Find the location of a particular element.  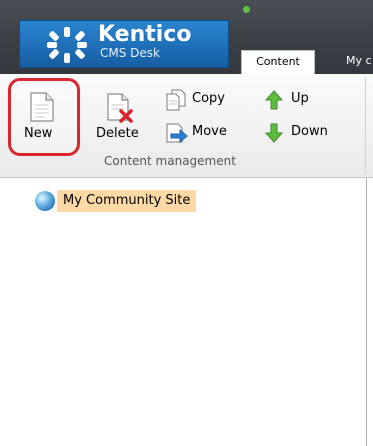

content-management-label: Content management is located at coordinates (170, 161).